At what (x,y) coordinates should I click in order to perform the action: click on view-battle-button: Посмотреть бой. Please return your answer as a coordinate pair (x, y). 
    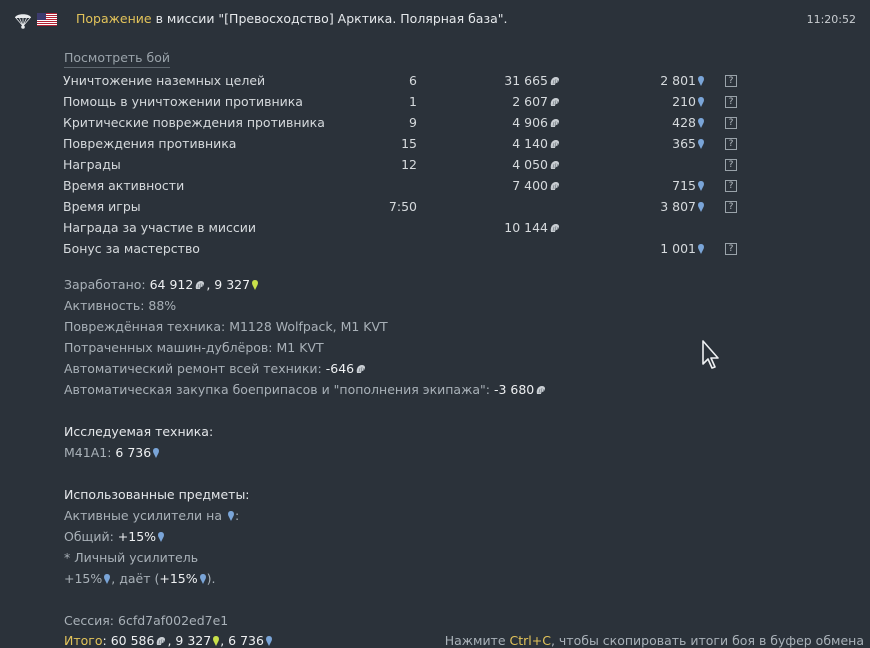
    Looking at the image, I should click on (117, 59).